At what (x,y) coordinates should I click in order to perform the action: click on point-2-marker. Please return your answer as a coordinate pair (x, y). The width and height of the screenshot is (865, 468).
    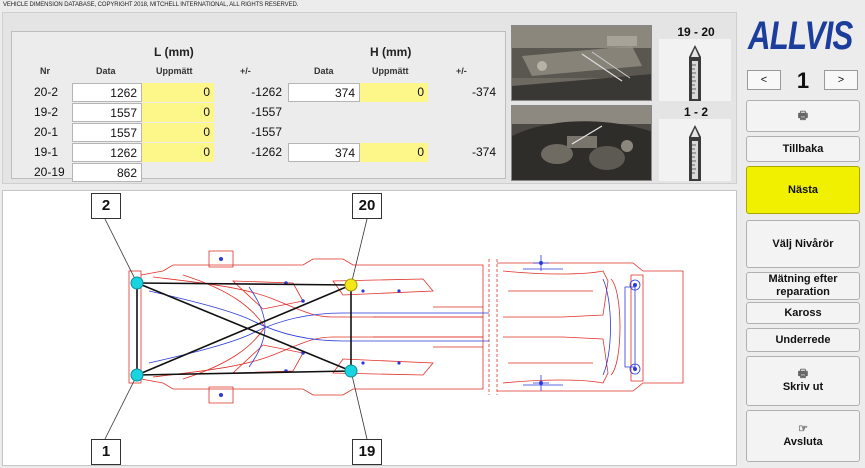
    Looking at the image, I should click on (137, 283).